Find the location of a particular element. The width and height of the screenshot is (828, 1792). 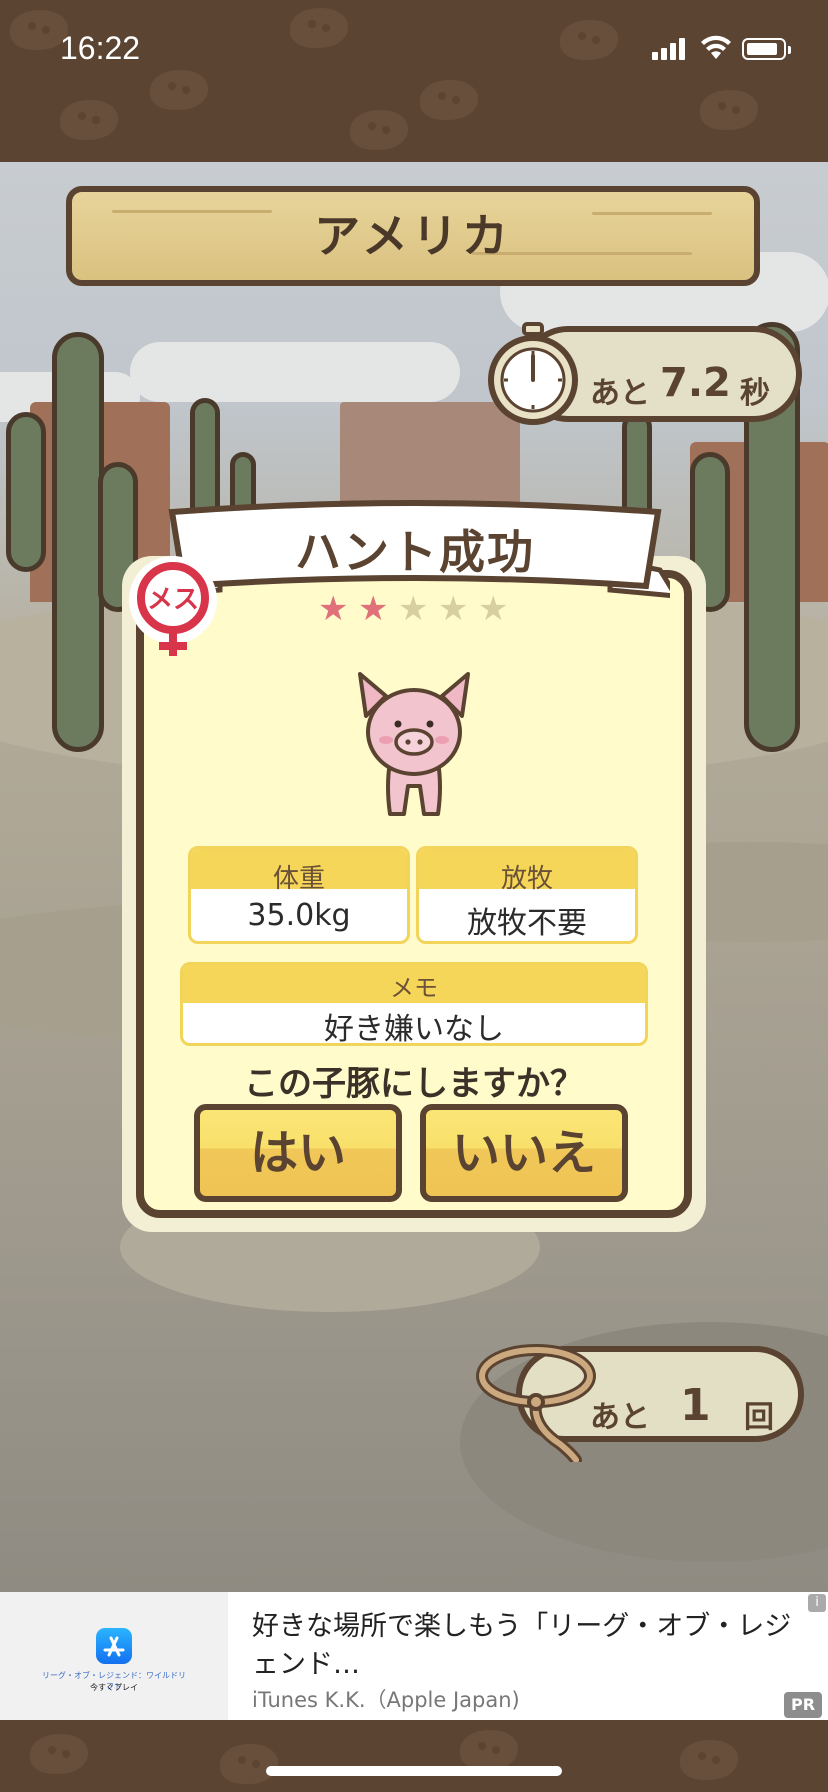

female-symbol-icon: メス is located at coordinates (173, 606).